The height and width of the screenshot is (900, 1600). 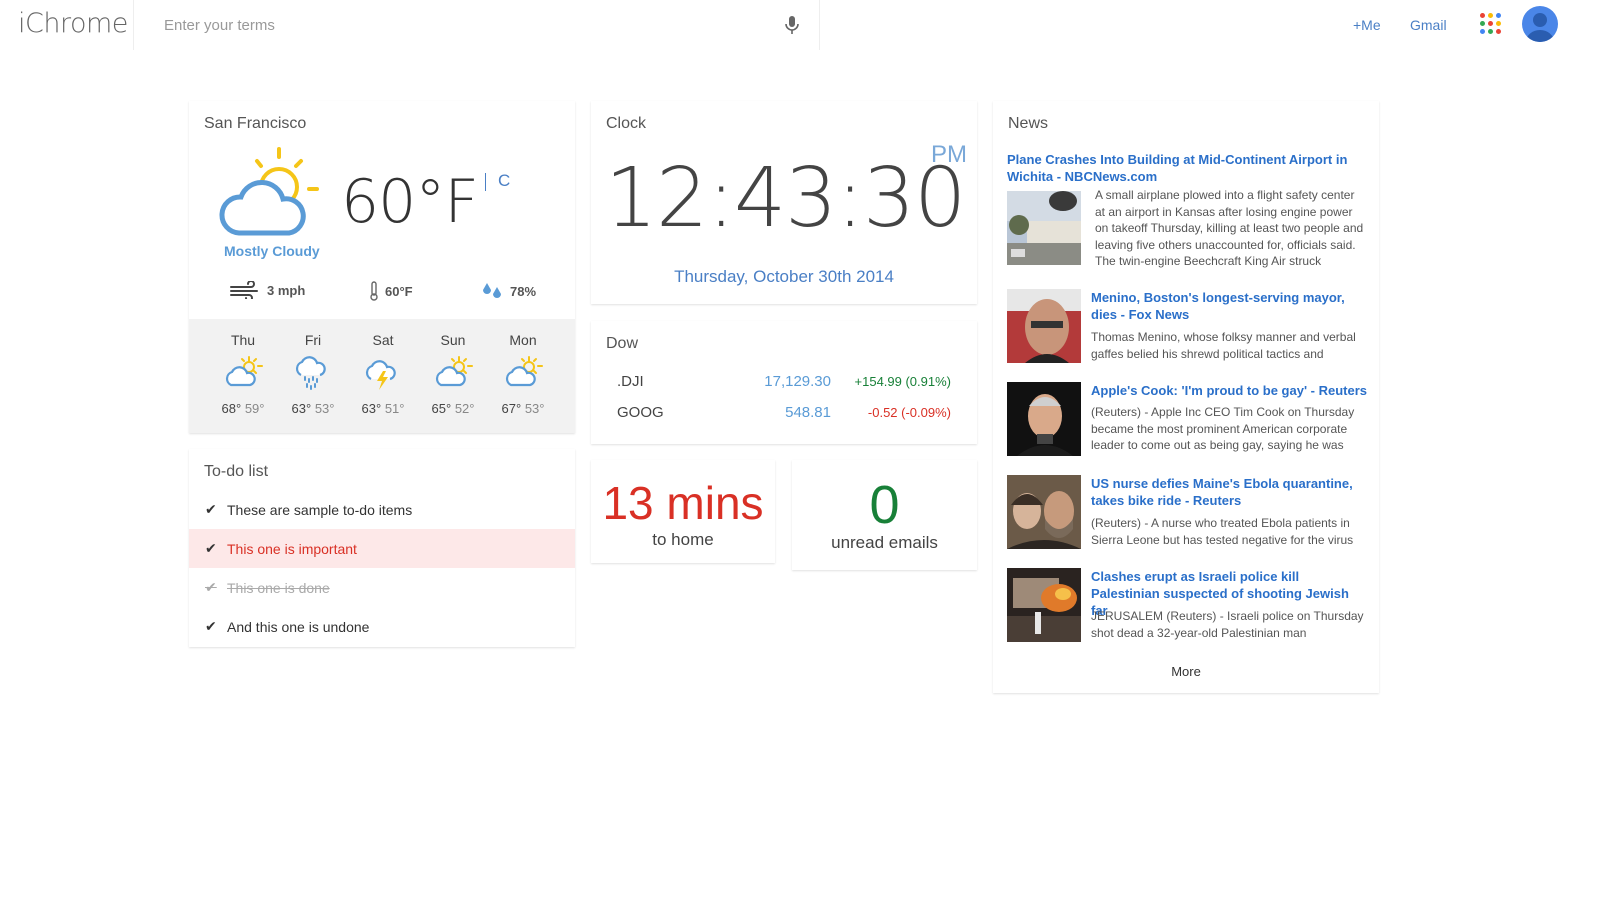 I want to click on stock-price: 548.81, so click(x=808, y=412).